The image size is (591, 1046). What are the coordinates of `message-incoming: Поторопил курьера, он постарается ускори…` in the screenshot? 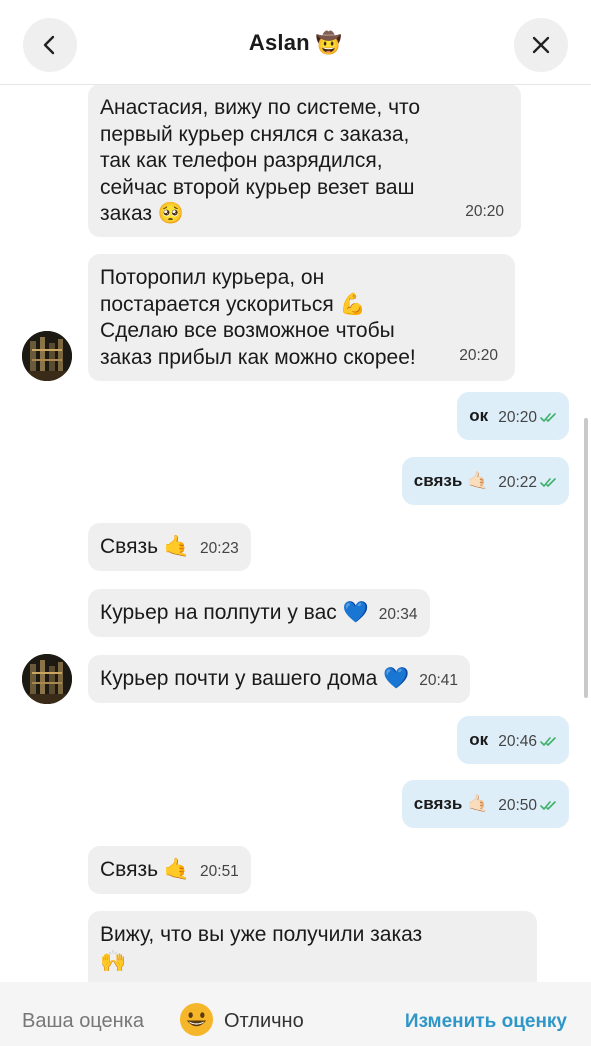 It's located at (301, 317).